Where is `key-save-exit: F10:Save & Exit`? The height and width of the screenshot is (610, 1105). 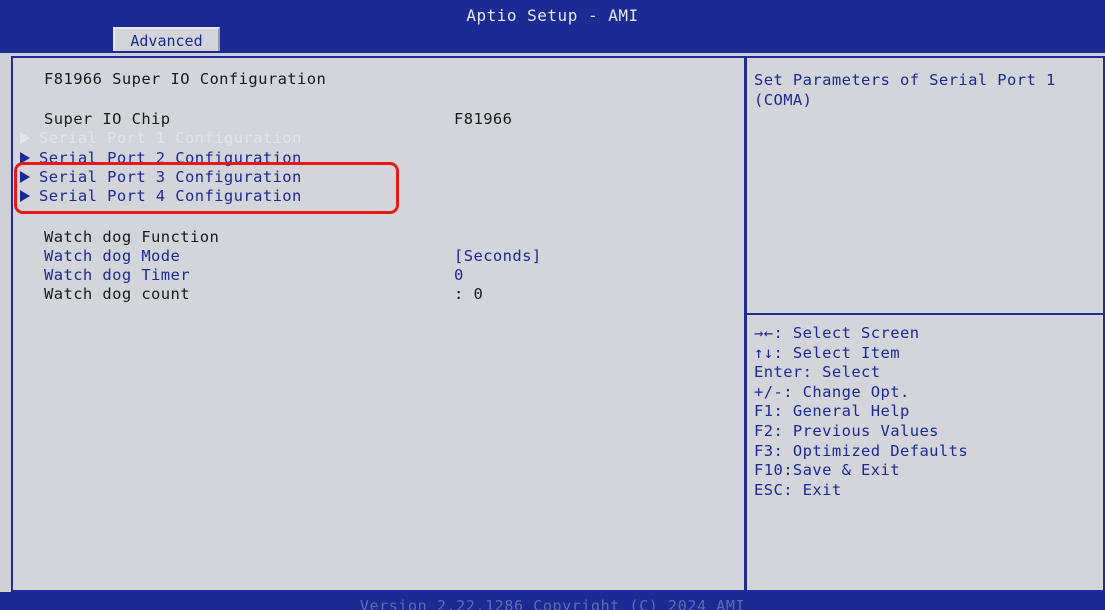 key-save-exit: F10:Save & Exit is located at coordinates (827, 470).